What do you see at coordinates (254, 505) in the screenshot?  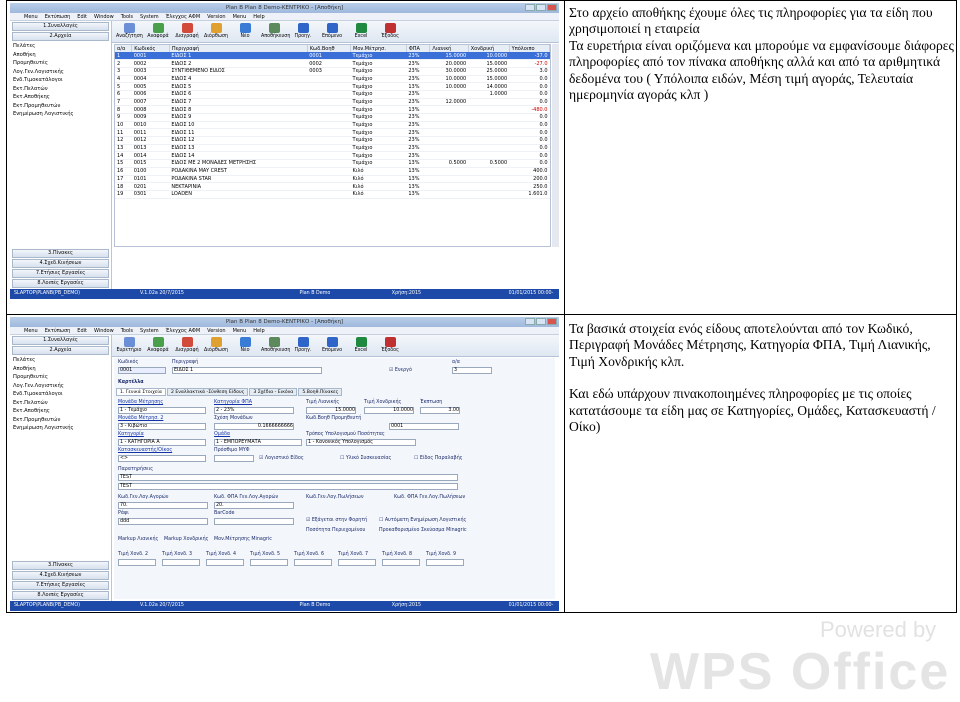 I see `acc-sell-input: 20.` at bounding box center [254, 505].